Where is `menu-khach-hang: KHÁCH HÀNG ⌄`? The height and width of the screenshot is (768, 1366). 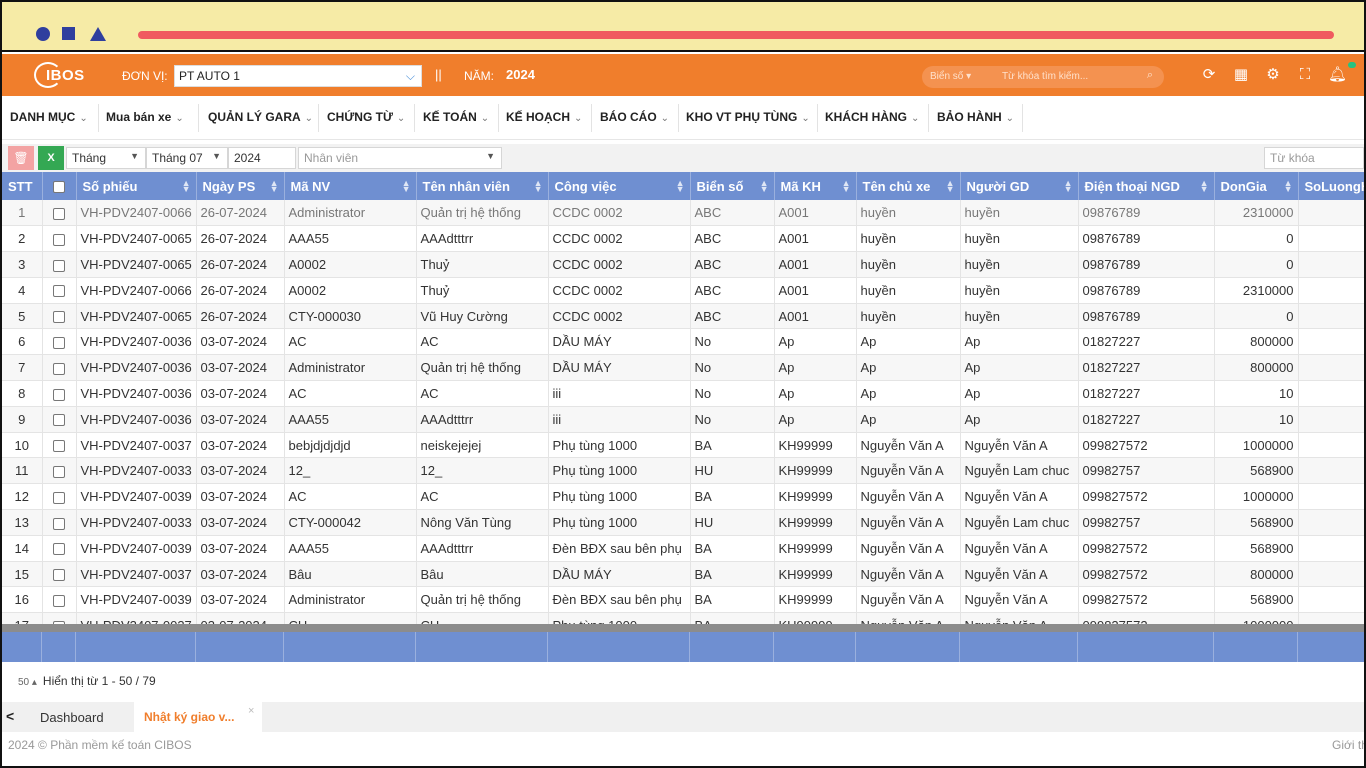 menu-khach-hang: KHÁCH HÀNG ⌄ is located at coordinates (872, 117).